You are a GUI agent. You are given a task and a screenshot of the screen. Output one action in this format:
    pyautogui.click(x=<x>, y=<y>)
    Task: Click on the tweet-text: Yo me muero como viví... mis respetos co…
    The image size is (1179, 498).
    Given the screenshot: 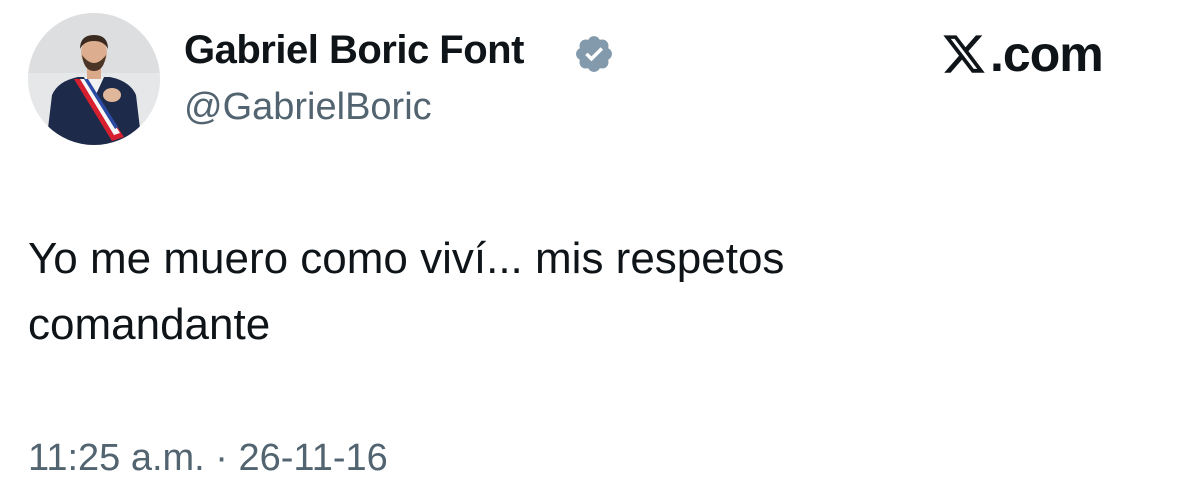 What is the action you would take?
    pyautogui.click(x=406, y=291)
    